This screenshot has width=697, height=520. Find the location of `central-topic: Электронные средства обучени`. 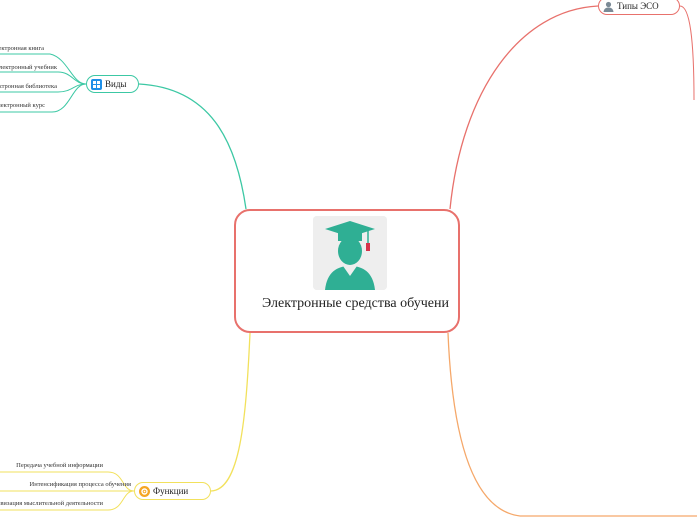

central-topic: Электронные средства обучени is located at coordinates (347, 271).